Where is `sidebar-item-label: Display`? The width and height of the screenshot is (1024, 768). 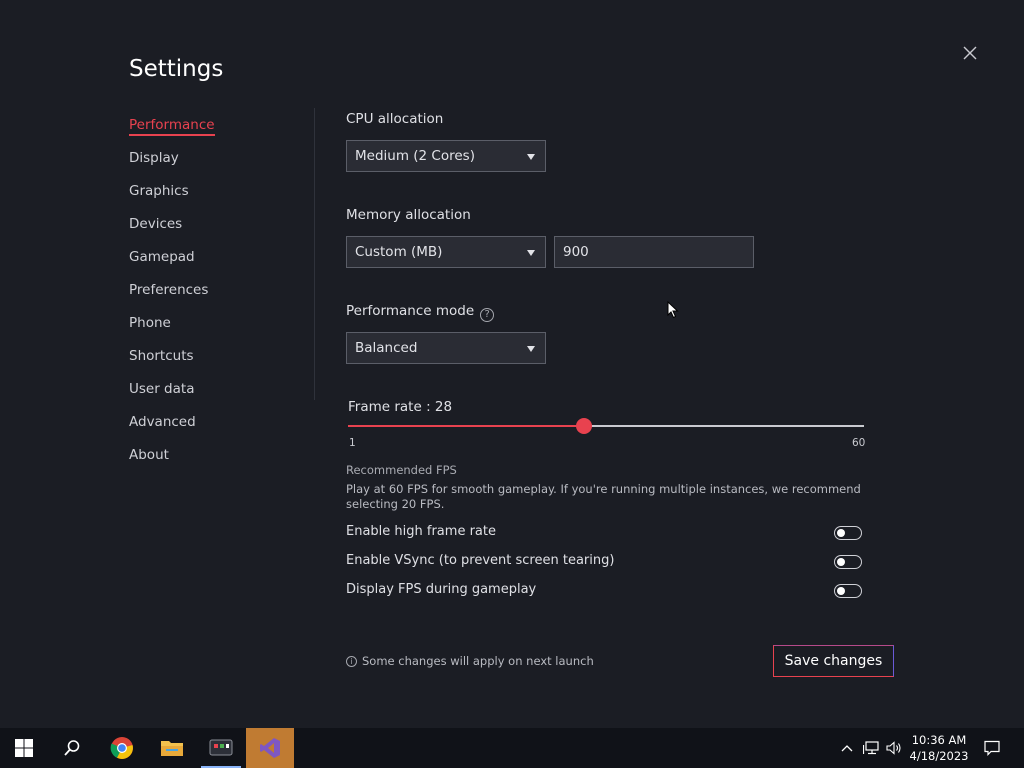 sidebar-item-label: Display is located at coordinates (154, 158).